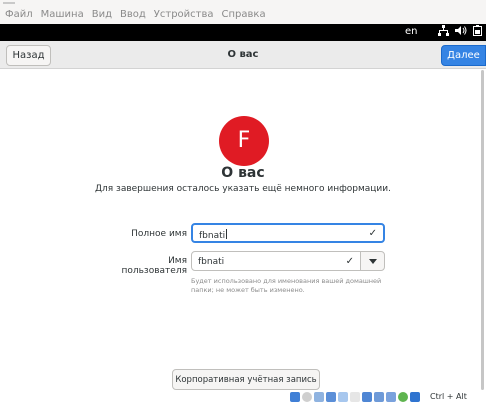  I want to click on menu-help: Справка, so click(244, 14).